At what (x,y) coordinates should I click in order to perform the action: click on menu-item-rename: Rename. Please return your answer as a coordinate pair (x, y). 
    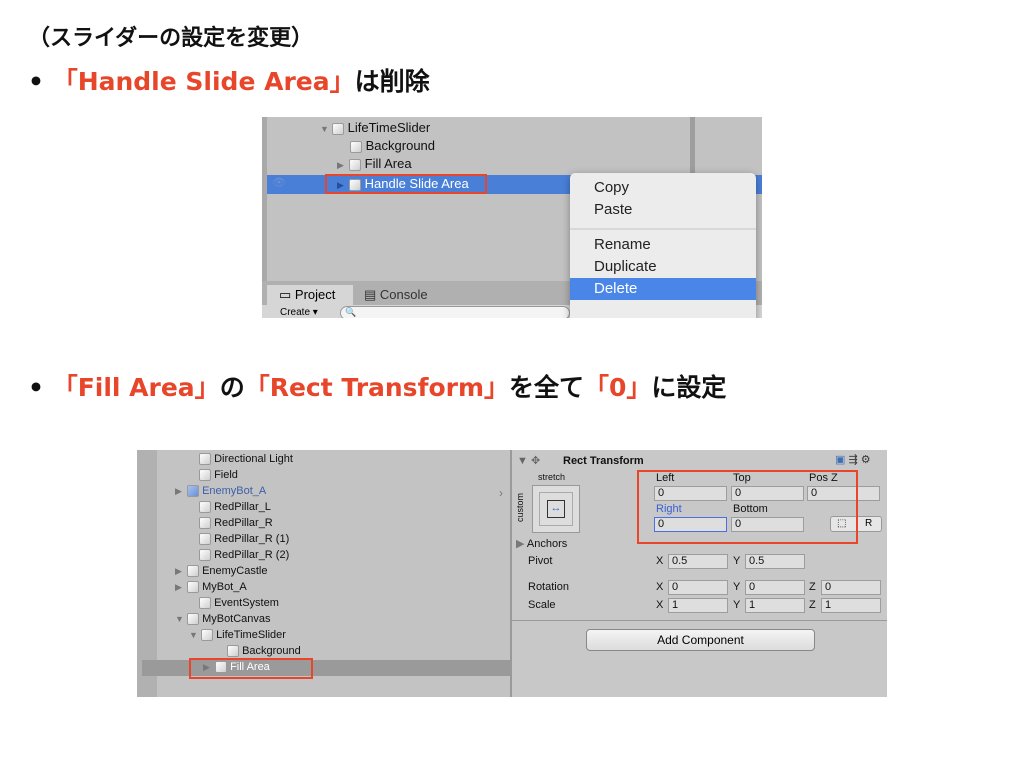
    Looking at the image, I should click on (663, 245).